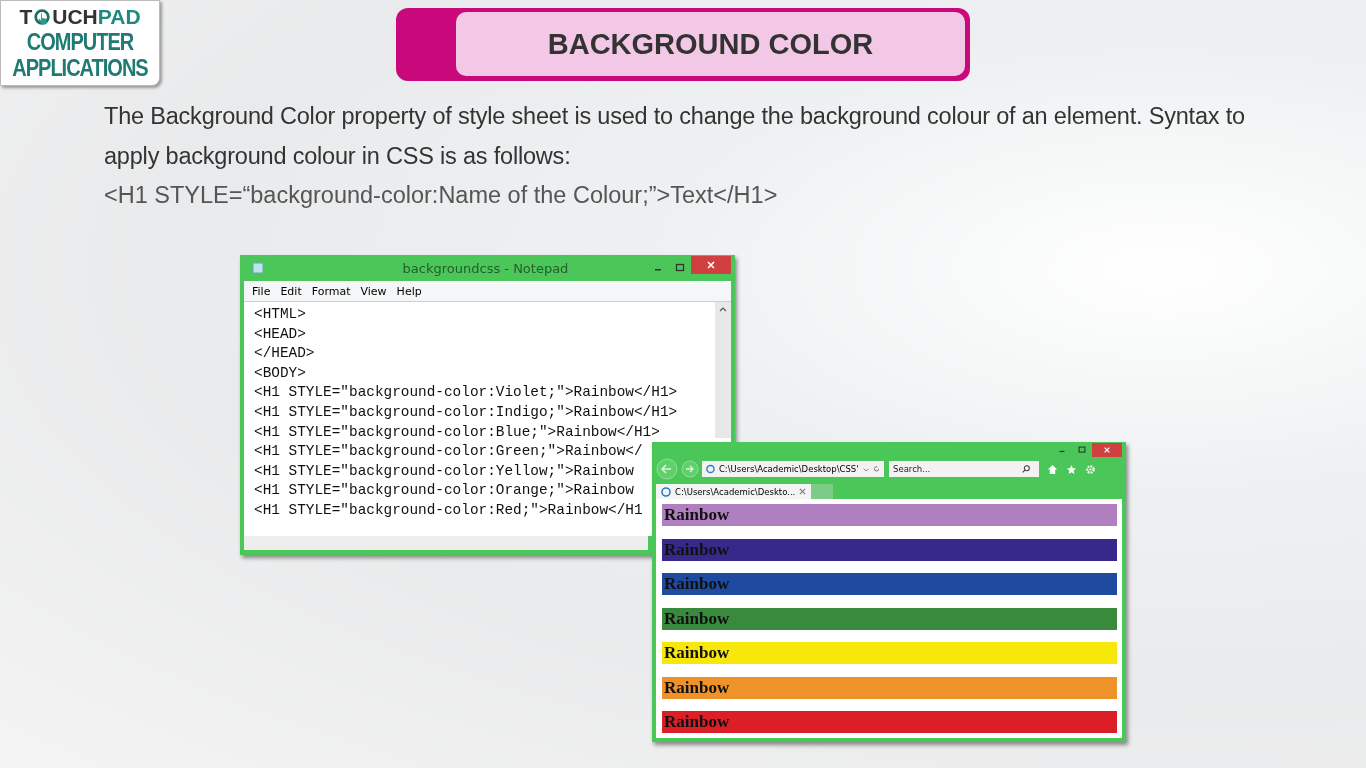 Image resolution: width=1366 pixels, height=768 pixels. What do you see at coordinates (280, 334) in the screenshot?
I see `code-line: <HEAD>` at bounding box center [280, 334].